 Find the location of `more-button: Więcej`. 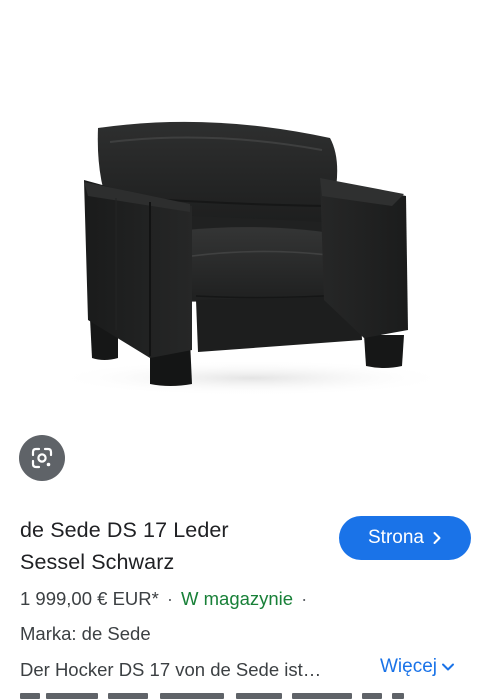

more-button: Więcej is located at coordinates (417, 667).